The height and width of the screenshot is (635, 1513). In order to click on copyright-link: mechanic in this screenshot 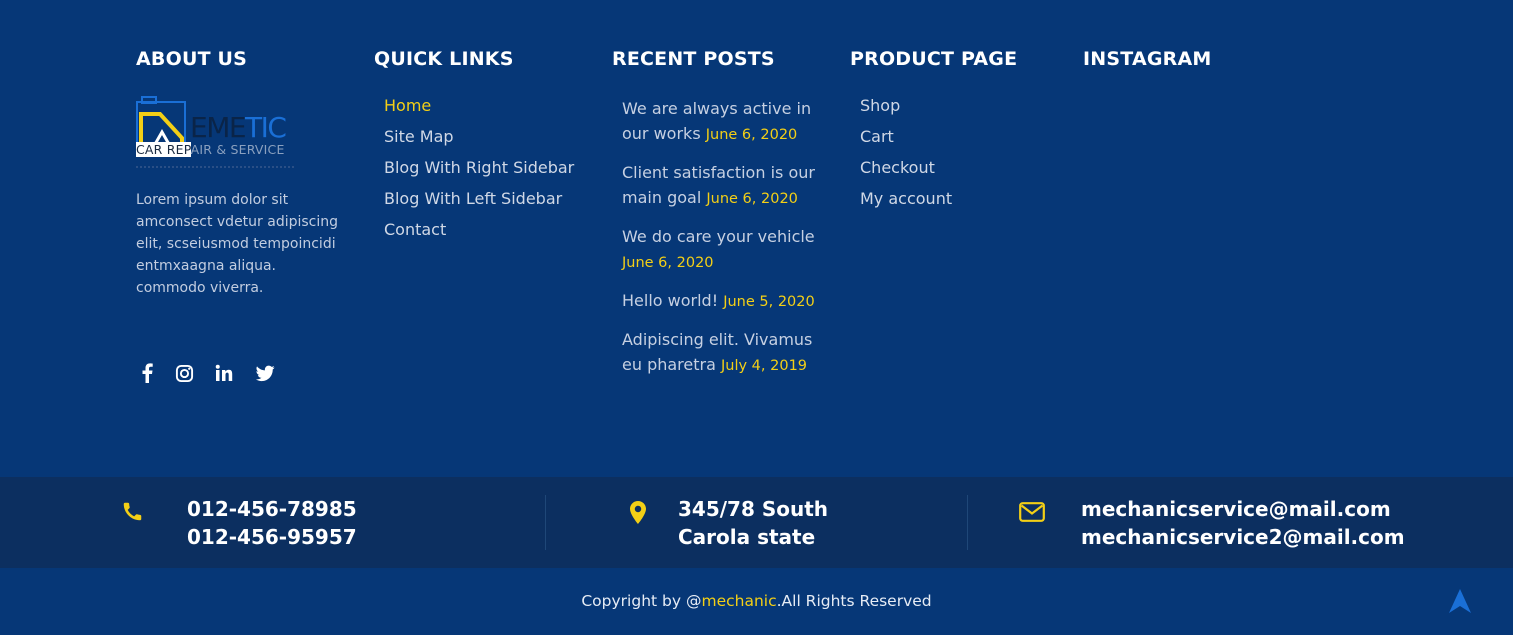, I will do `click(738, 601)`.